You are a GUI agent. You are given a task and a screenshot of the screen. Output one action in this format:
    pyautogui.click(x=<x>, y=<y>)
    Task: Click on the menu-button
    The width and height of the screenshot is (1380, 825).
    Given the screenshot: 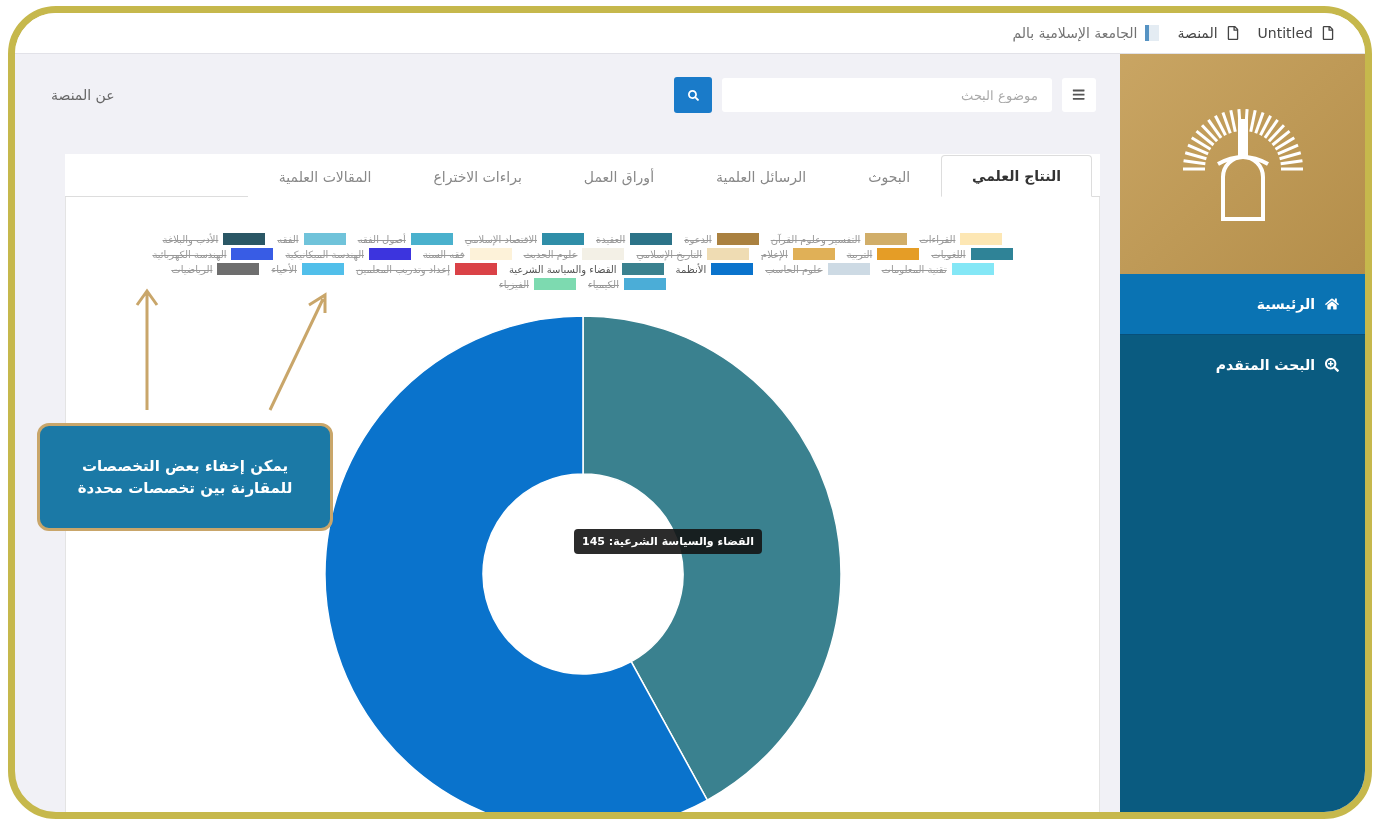 What is the action you would take?
    pyautogui.click(x=1079, y=95)
    